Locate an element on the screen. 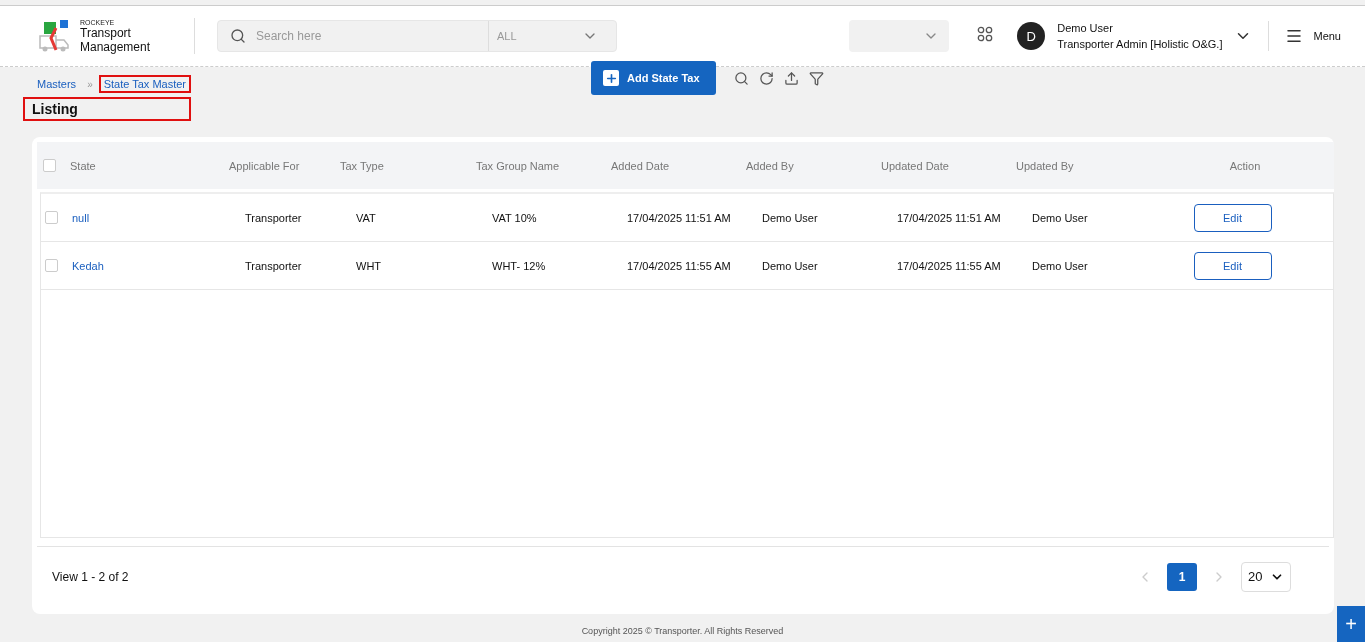 This screenshot has height=642, width=1365. column-header: Added By is located at coordinates (770, 165).